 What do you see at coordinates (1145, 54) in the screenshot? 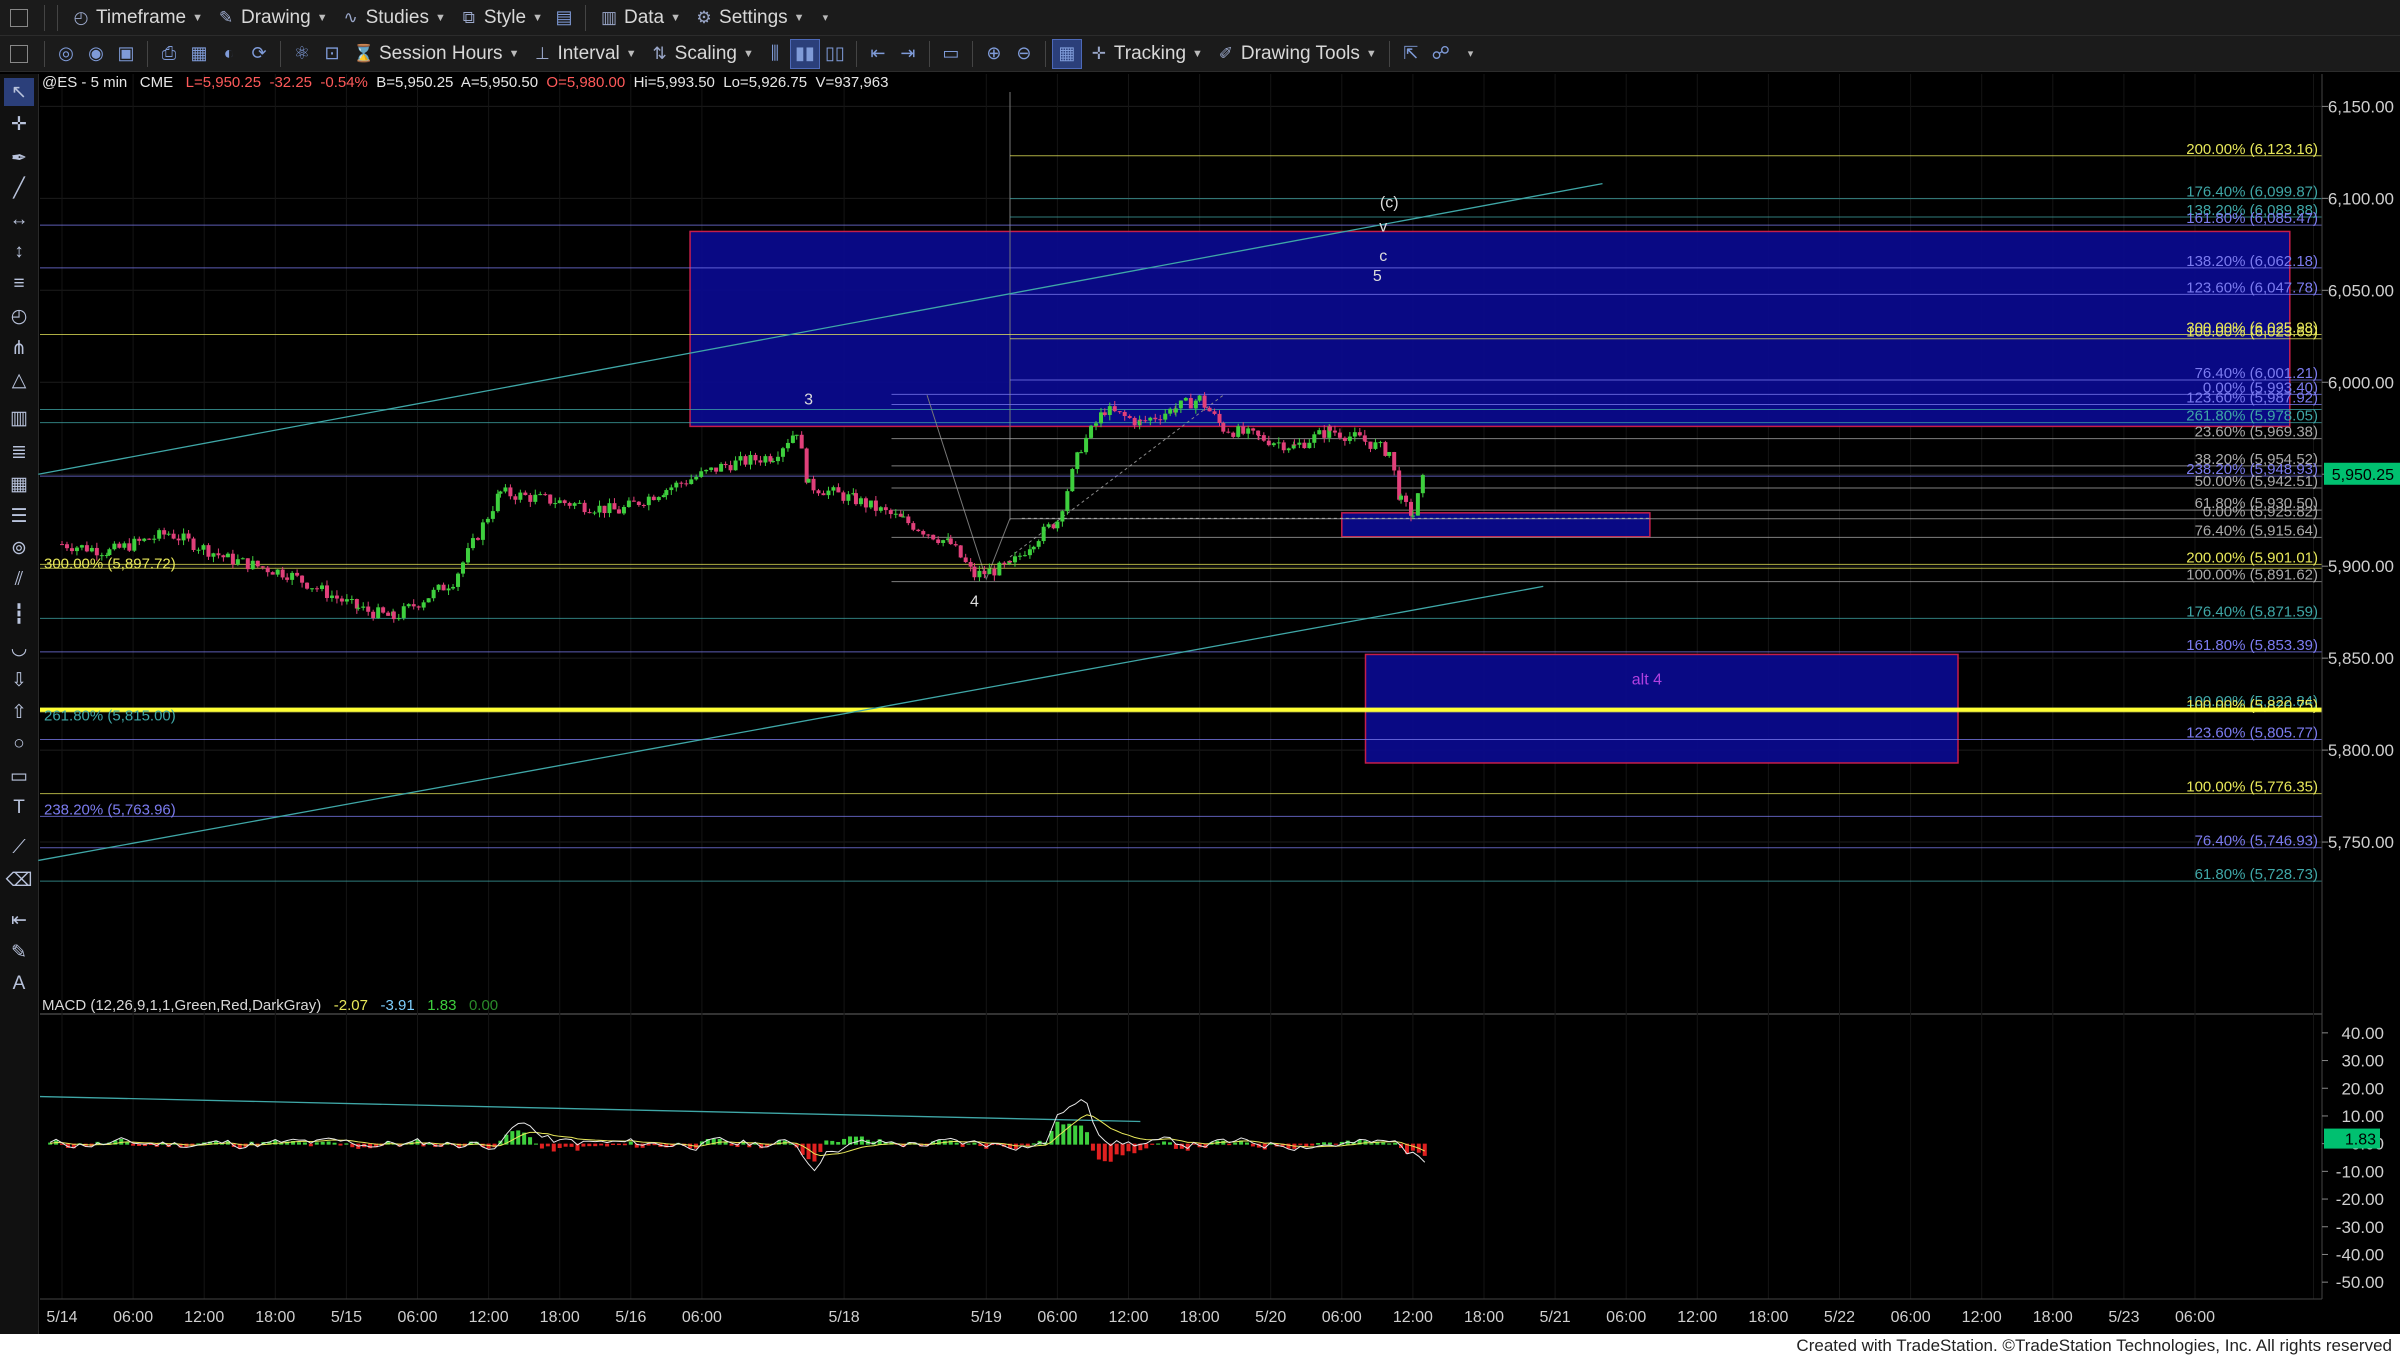
I see `tracking-menu: ✛ Tracking ▼` at bounding box center [1145, 54].